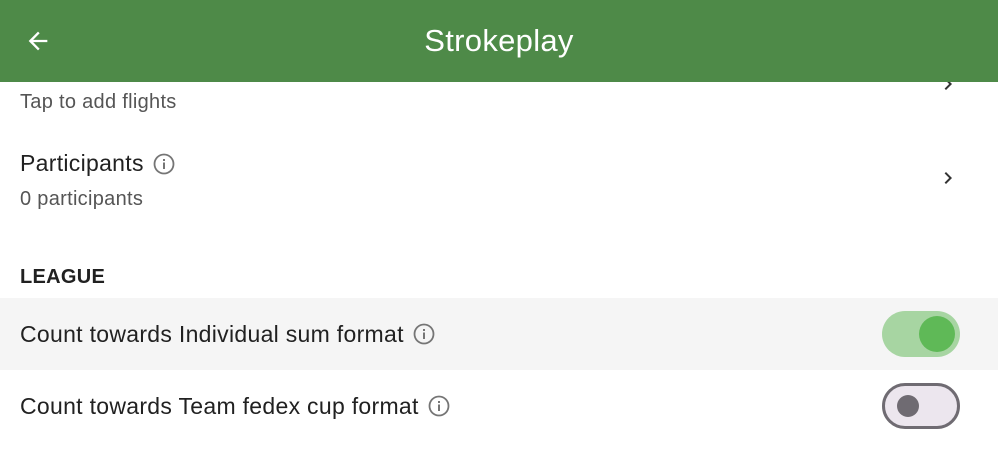  What do you see at coordinates (82, 163) in the screenshot?
I see `participants-label: Participants` at bounding box center [82, 163].